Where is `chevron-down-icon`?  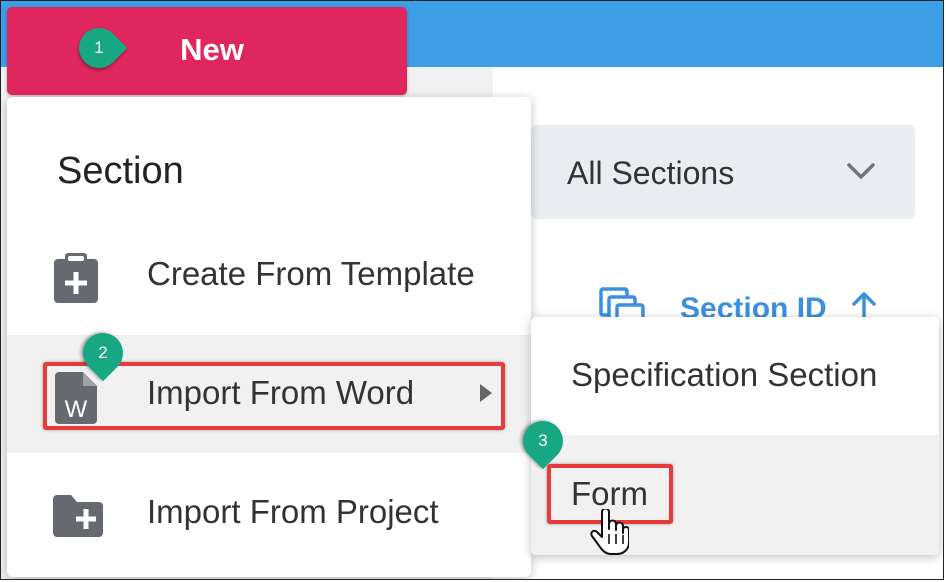
chevron-down-icon is located at coordinates (861, 173).